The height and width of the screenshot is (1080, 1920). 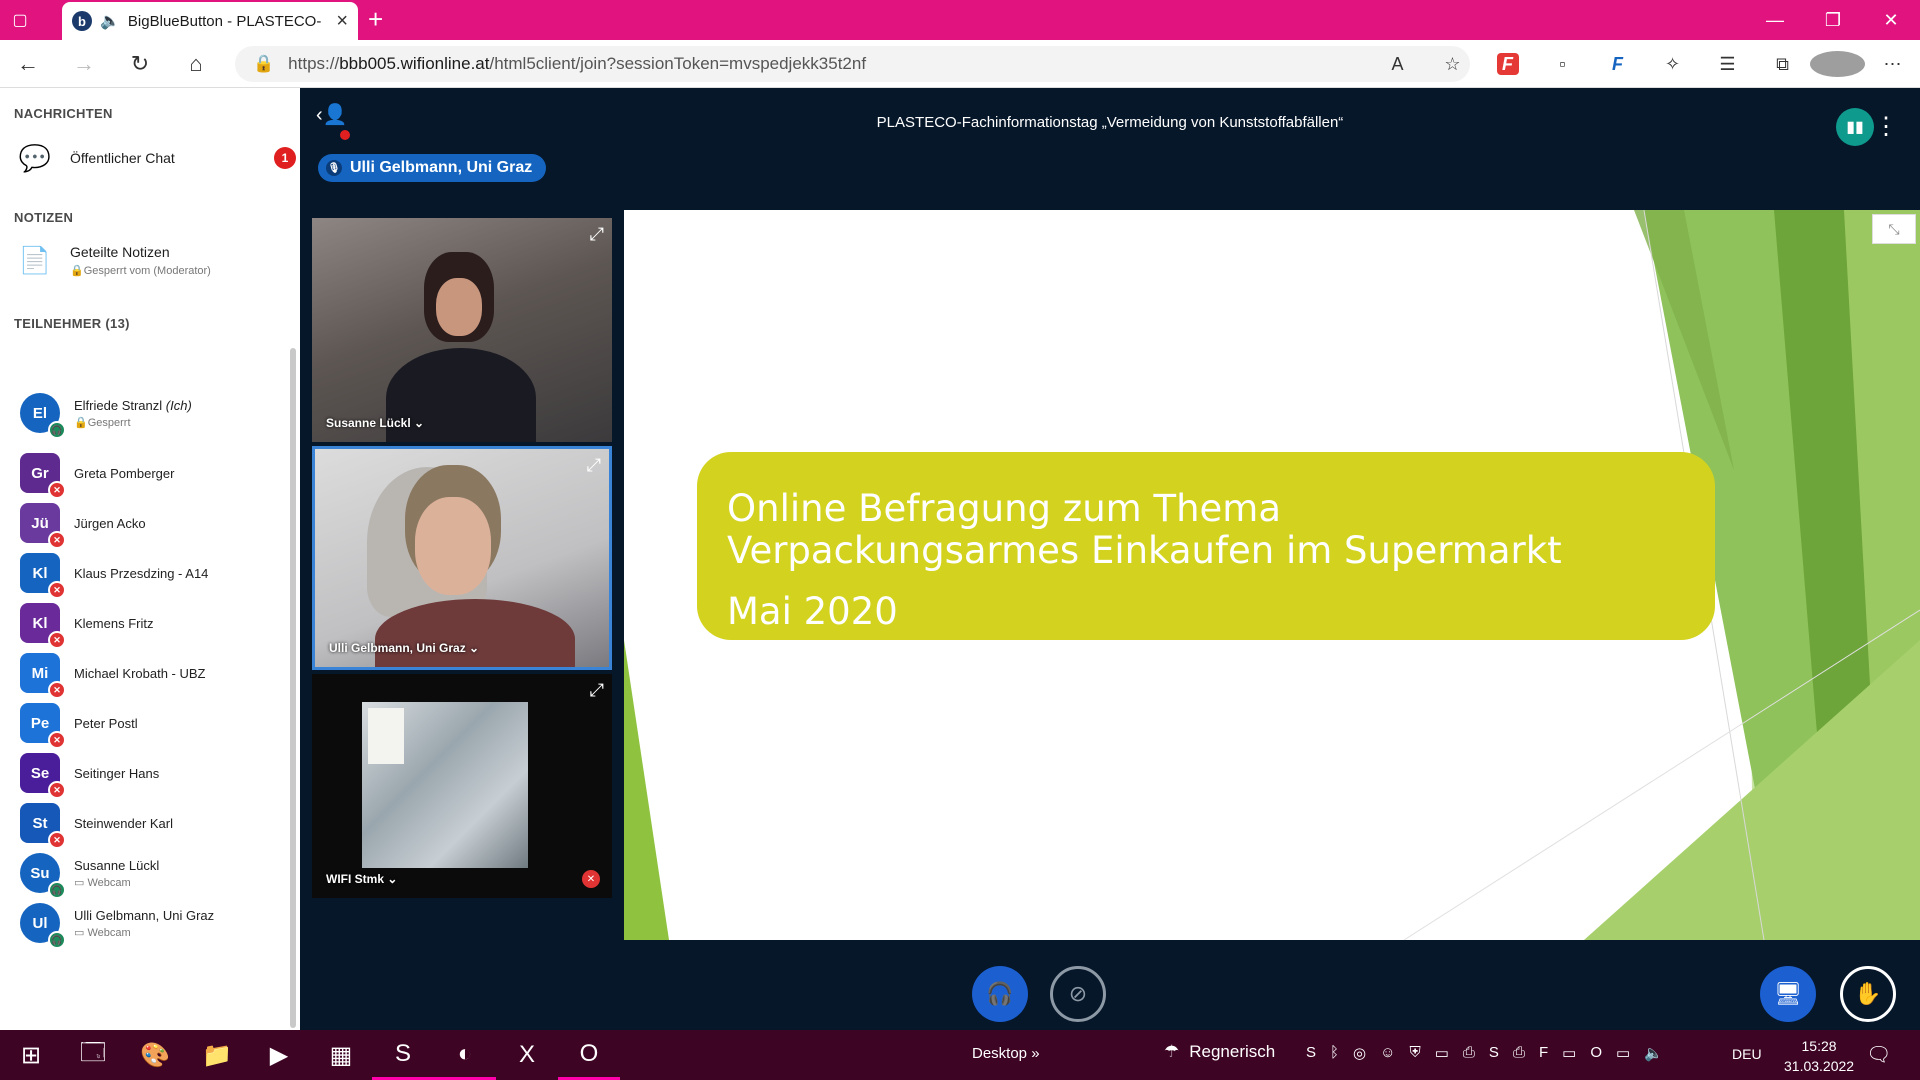 I want to click on url-scheme: https://, so click(x=314, y=63).